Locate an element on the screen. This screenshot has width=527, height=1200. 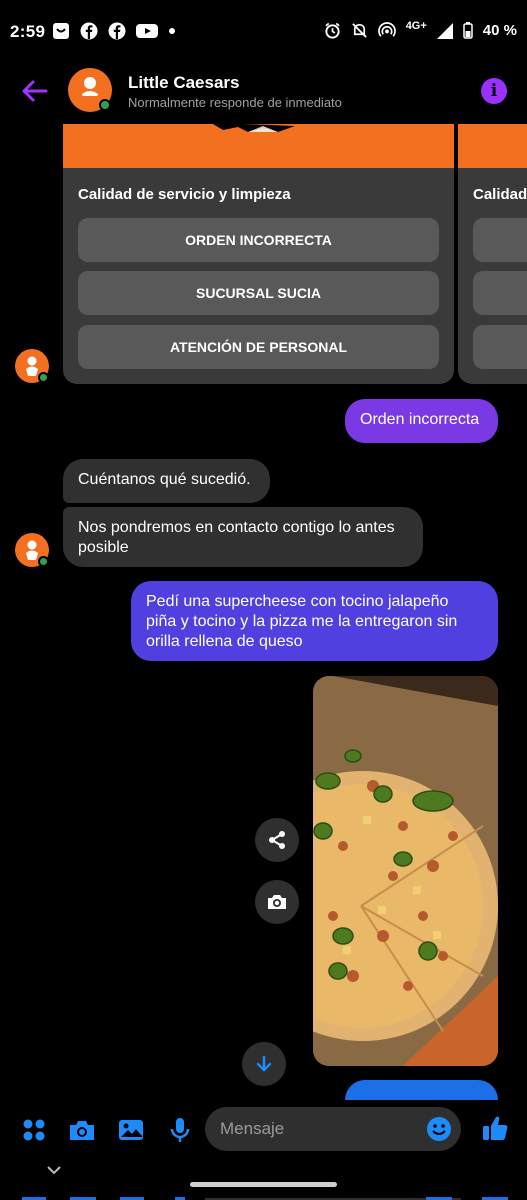
apps-button is located at coordinates (34, 1130).